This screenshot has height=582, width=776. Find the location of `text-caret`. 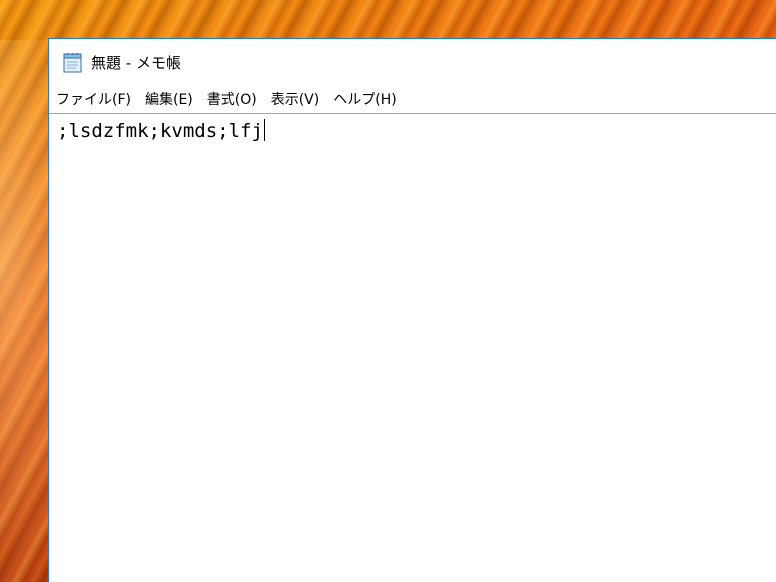

text-caret is located at coordinates (264, 130).